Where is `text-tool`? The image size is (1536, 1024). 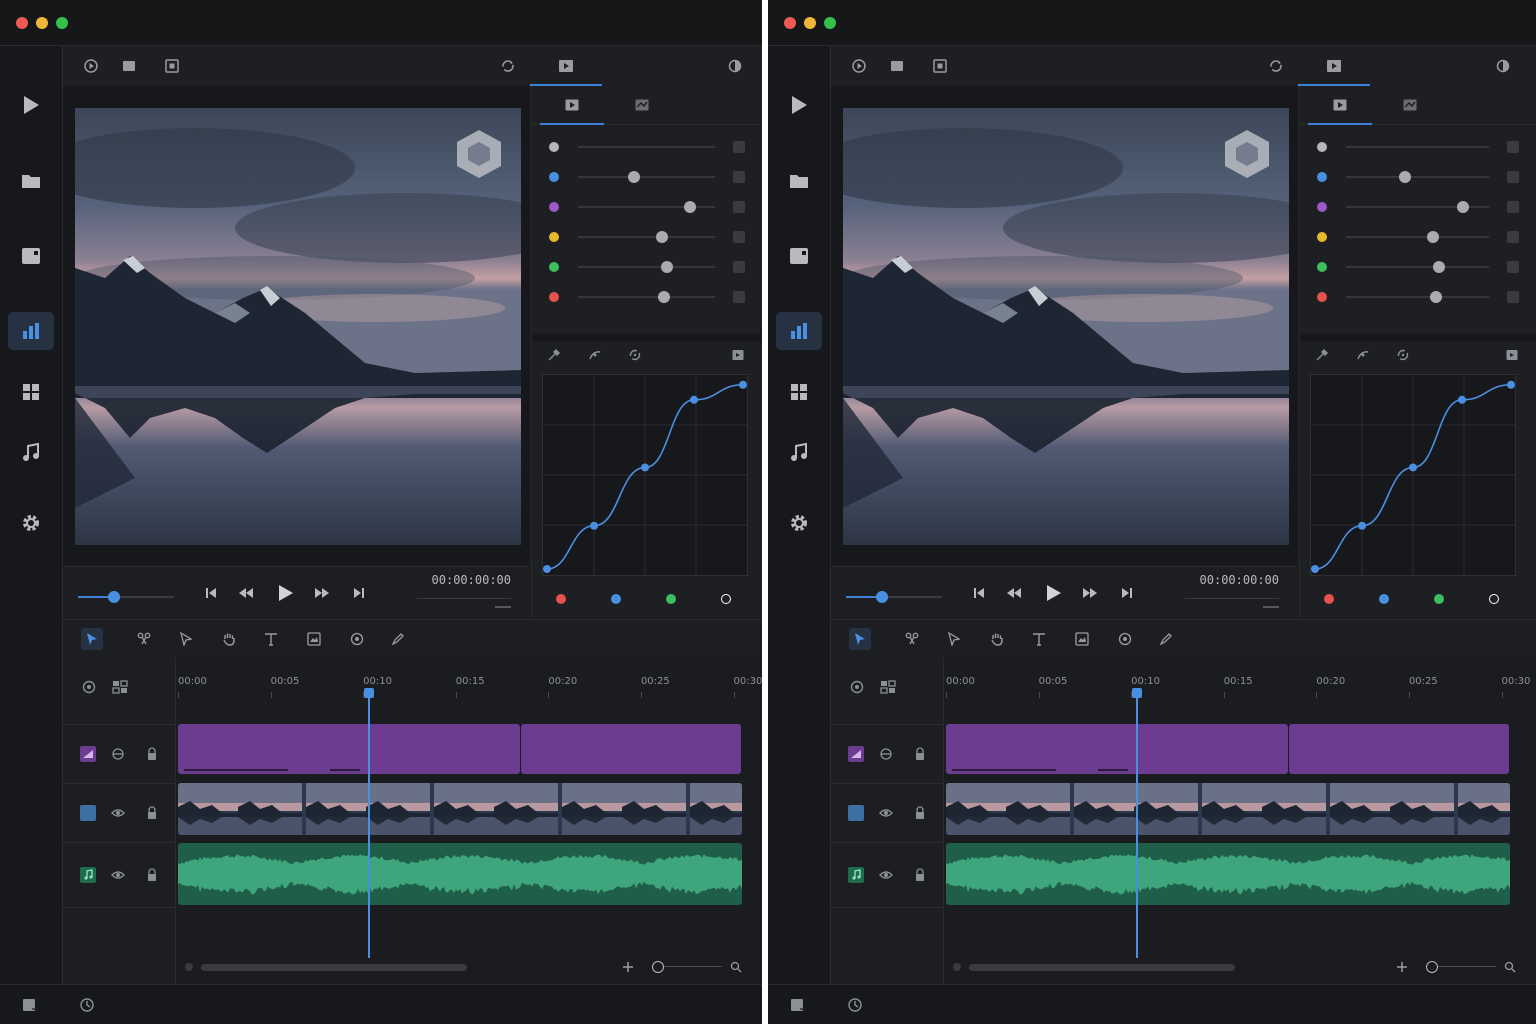
text-tool is located at coordinates (1039, 639).